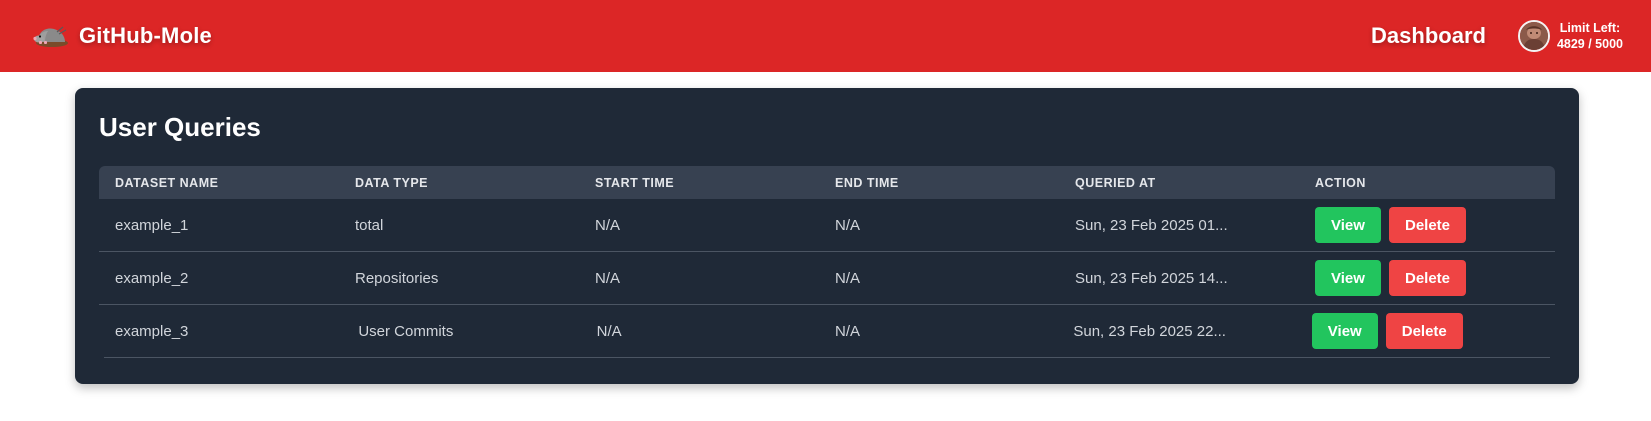  I want to click on brand-link: GitHub-Mole, so click(121, 36).